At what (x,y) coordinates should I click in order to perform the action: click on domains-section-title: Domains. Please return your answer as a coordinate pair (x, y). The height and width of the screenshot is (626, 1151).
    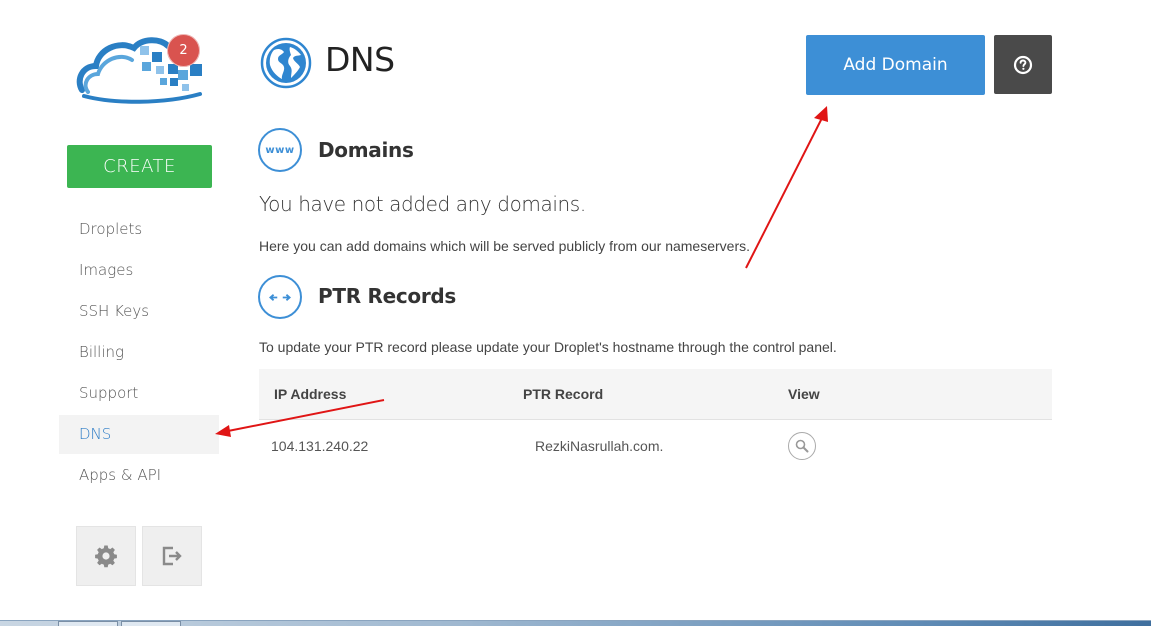
    Looking at the image, I should click on (366, 150).